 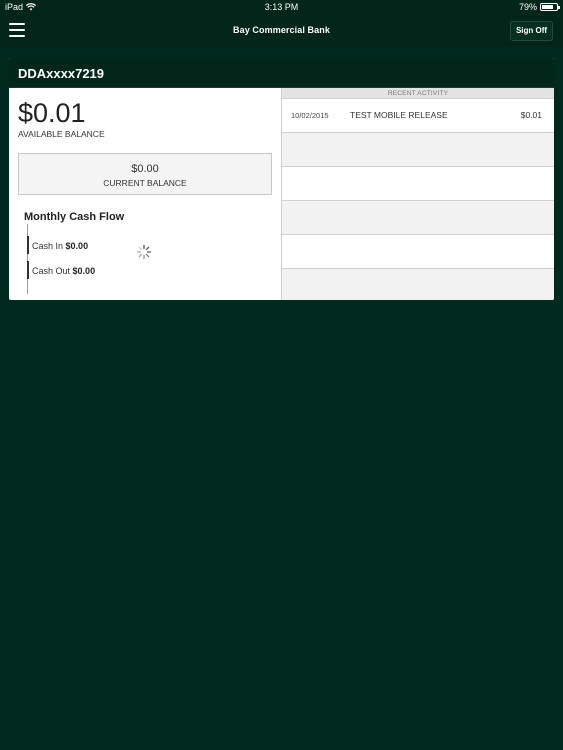 I want to click on cash-out-row: Cash Out $0.00, so click(x=63, y=271).